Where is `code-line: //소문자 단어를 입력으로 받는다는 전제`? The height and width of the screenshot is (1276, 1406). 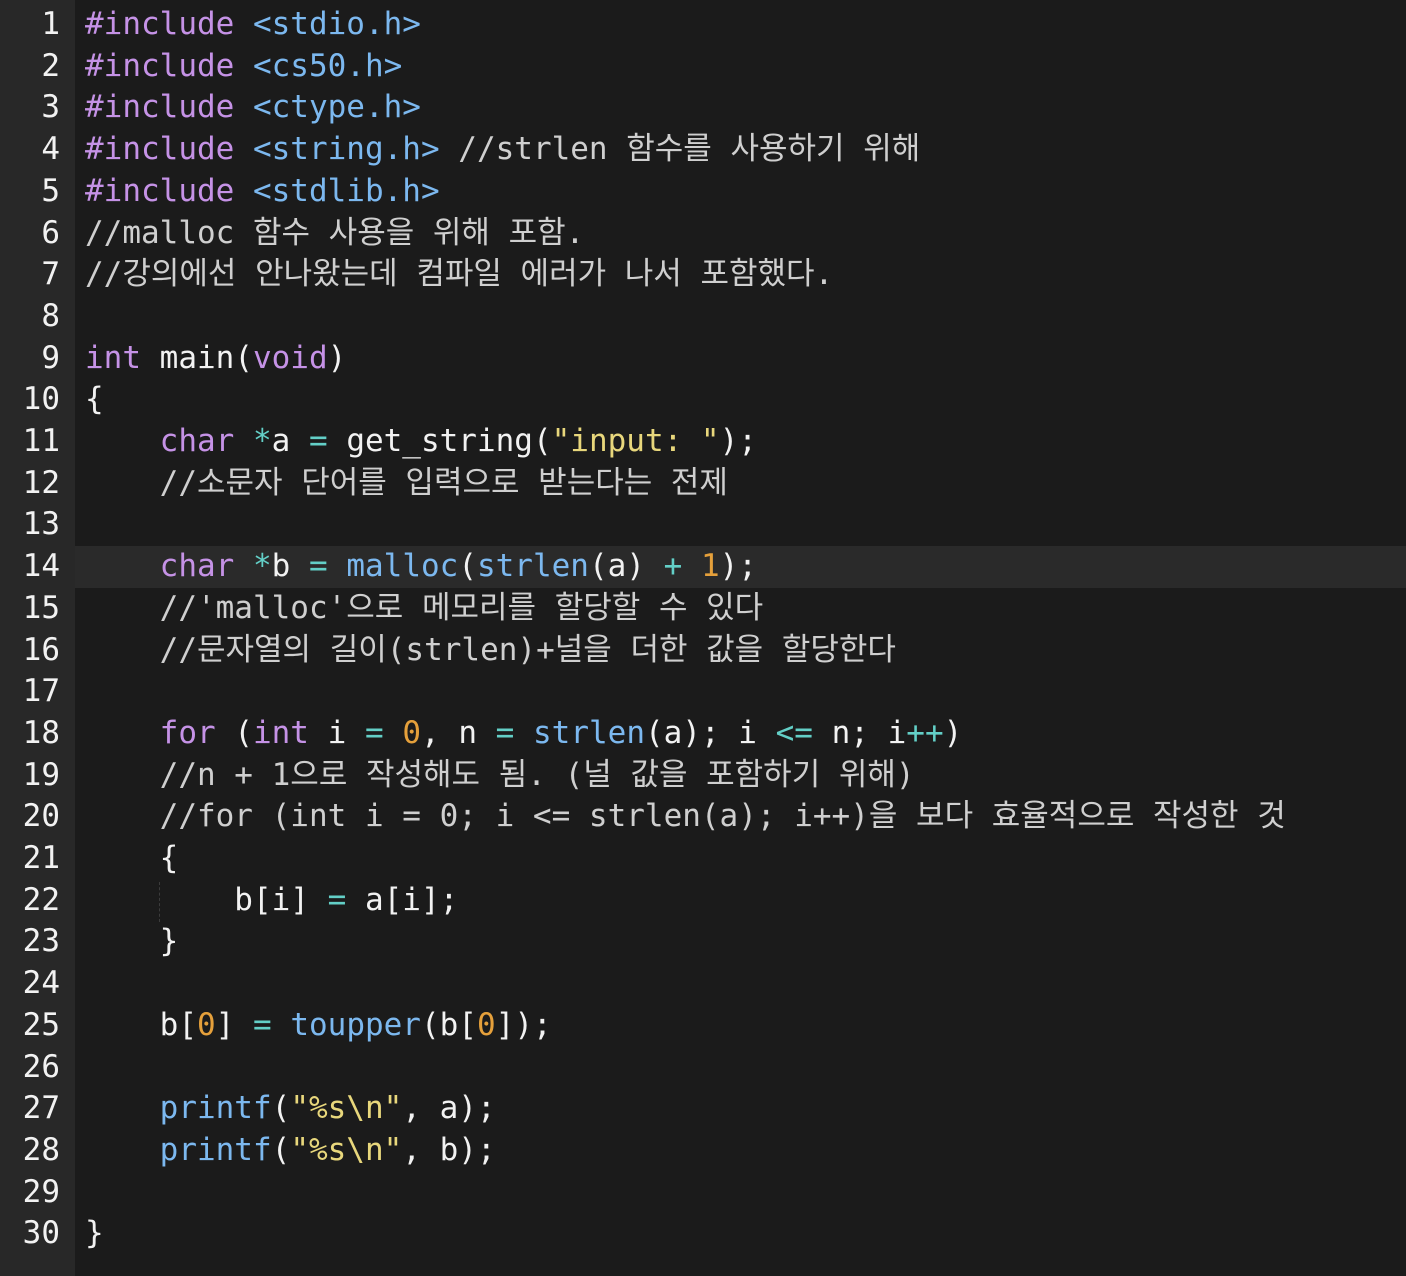
code-line: //소문자 단어를 입력으로 받는다는 전제 is located at coordinates (740, 484).